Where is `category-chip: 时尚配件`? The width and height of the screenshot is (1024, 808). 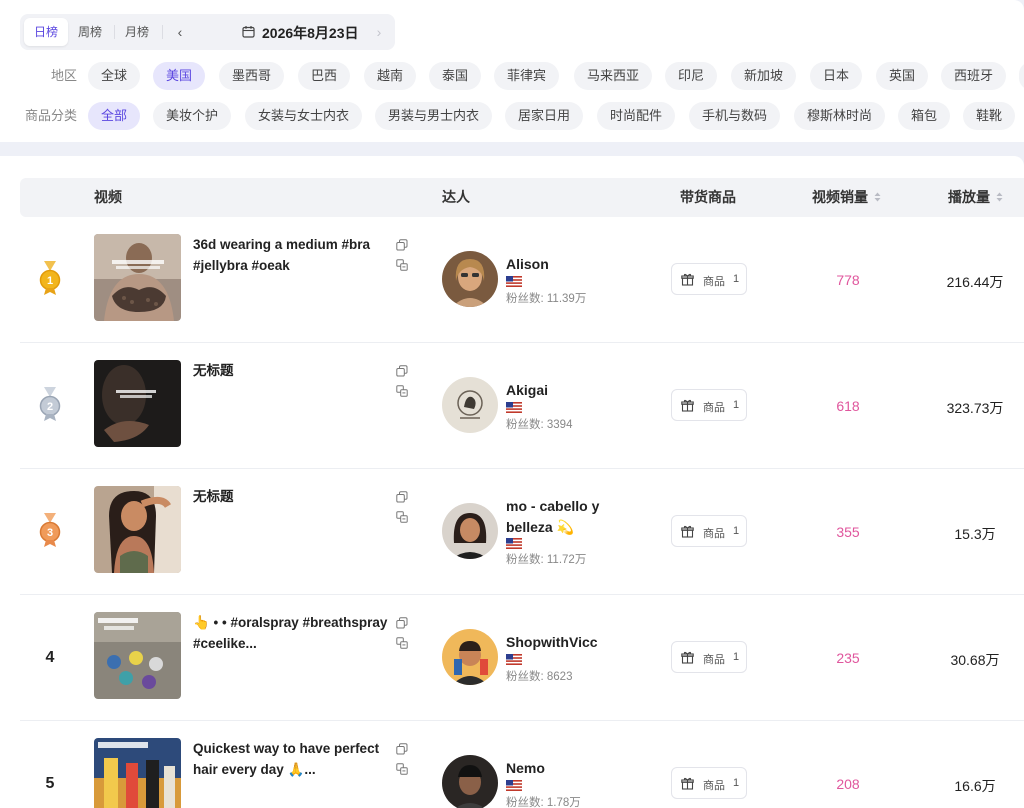
category-chip: 时尚配件 is located at coordinates (636, 116).